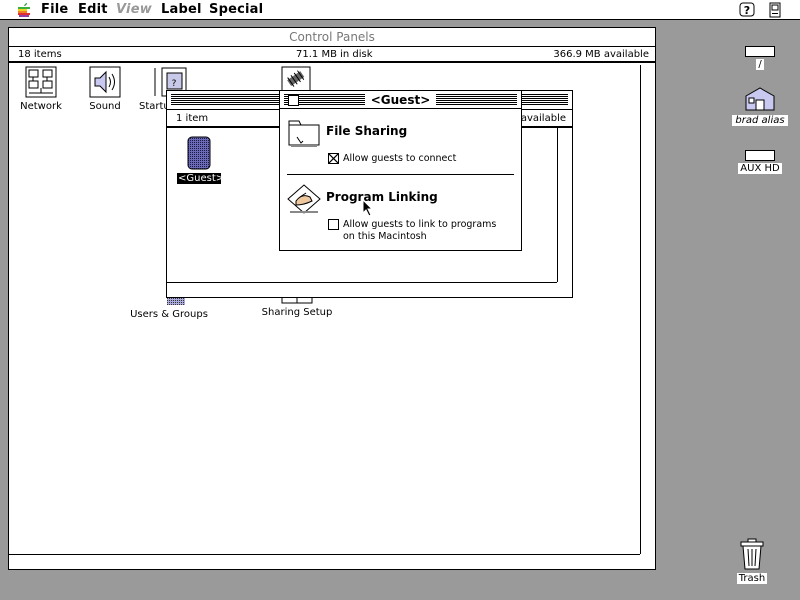 The image size is (800, 600). I want to click on brad-alias-icon: brad alias, so click(760, 106).